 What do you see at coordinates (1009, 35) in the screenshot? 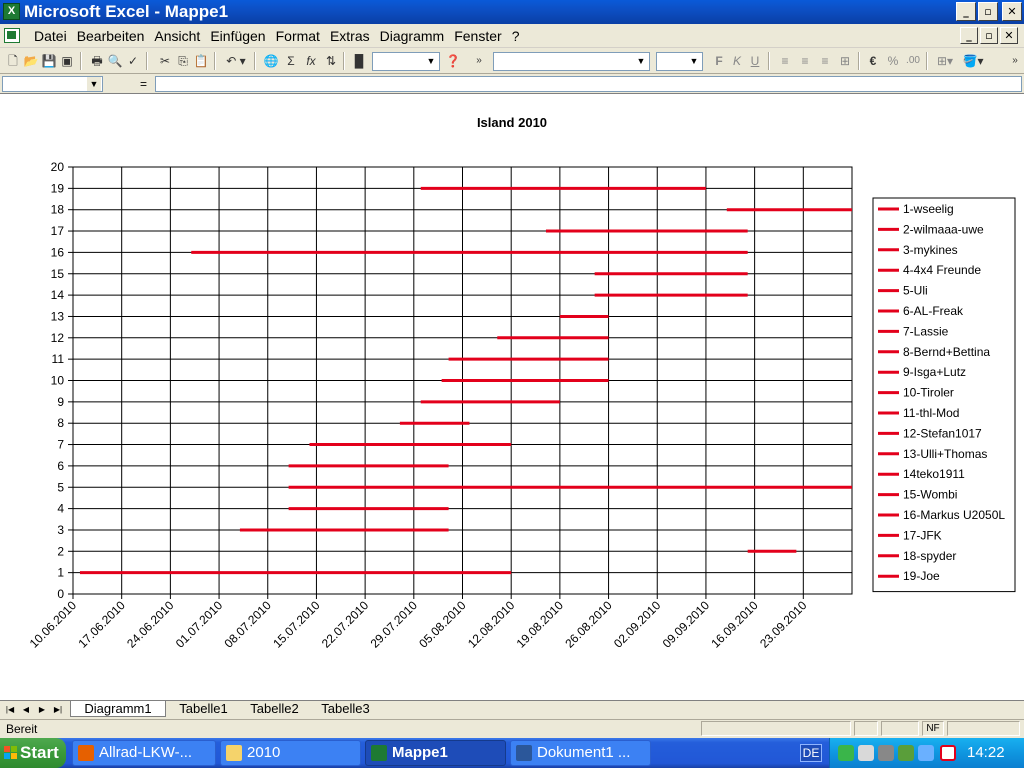
I see `doc-close-button: ✕` at bounding box center [1009, 35].